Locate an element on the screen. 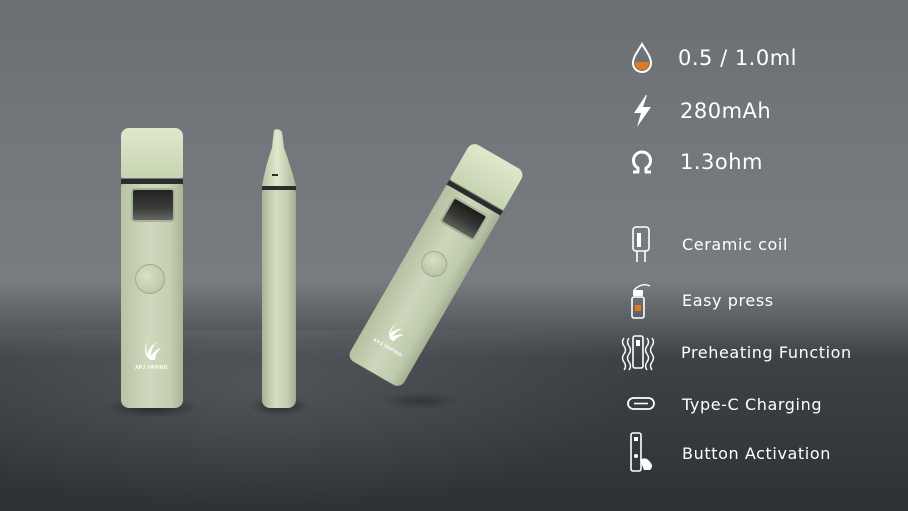  spec-resistance: 1.3ohm is located at coordinates (695, 162).